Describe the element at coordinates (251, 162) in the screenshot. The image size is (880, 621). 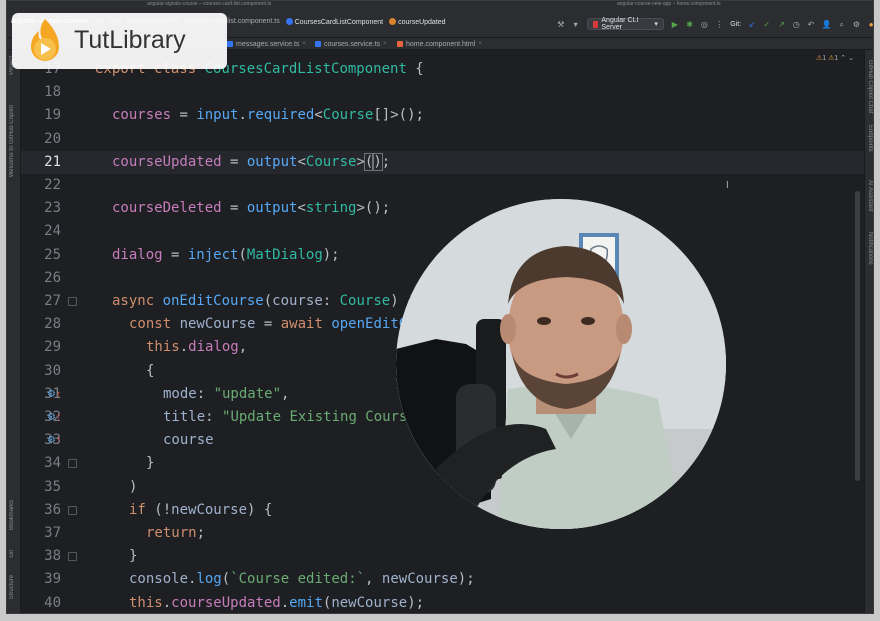
I see `code-text: courseUpdated = output<Course>();` at that location.